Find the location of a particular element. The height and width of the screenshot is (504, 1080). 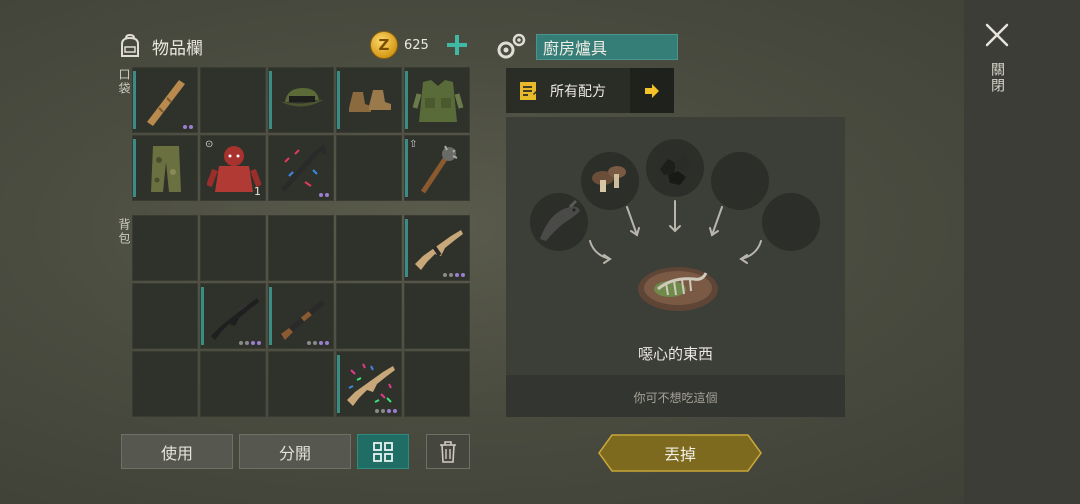

add-coins-button is located at coordinates (456, 45).